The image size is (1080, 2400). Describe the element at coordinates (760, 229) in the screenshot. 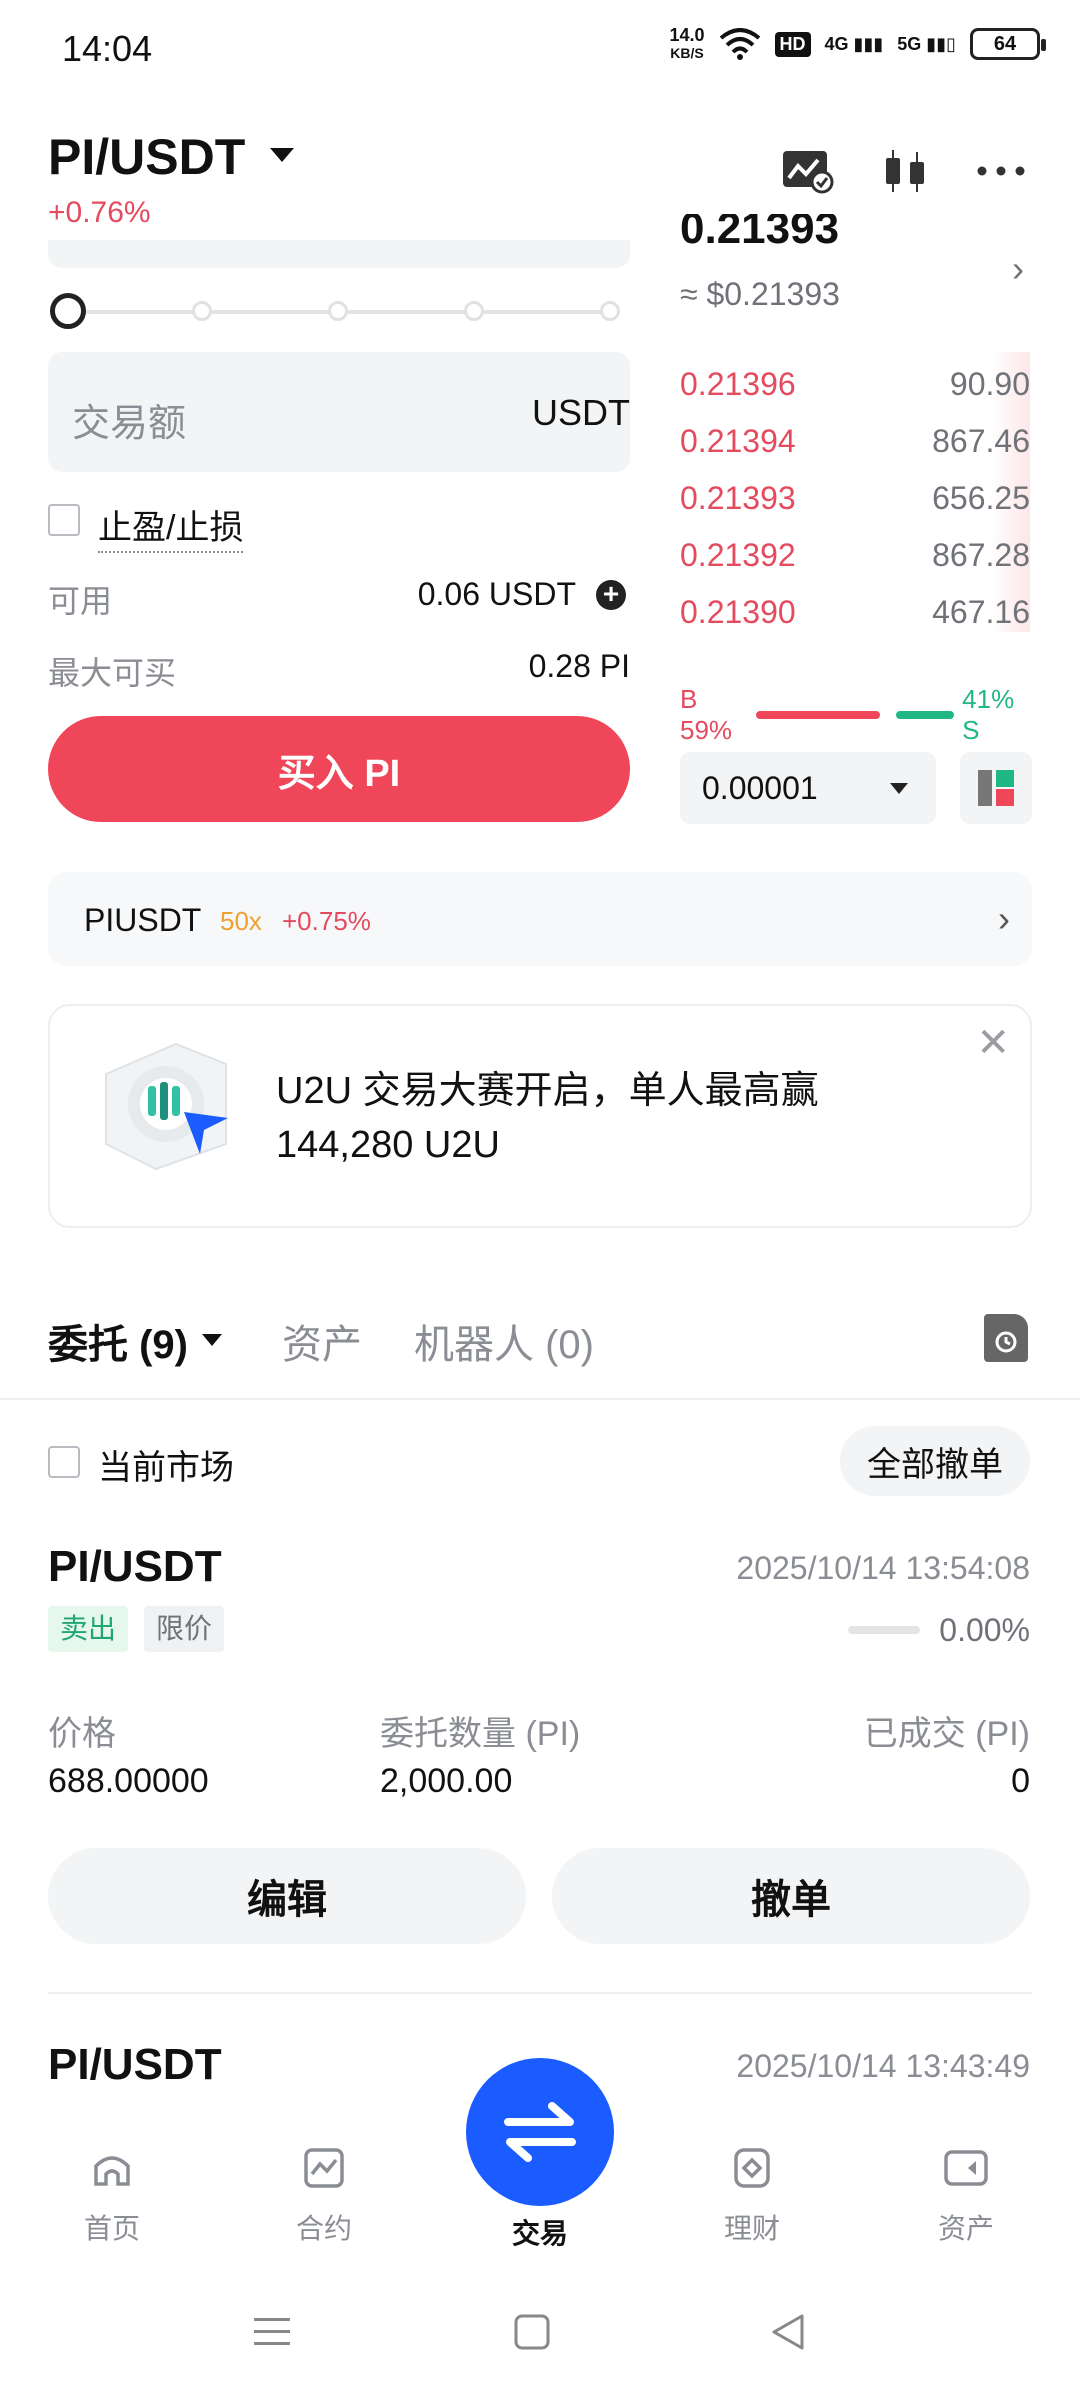

I see `last-price: 0.21393` at that location.